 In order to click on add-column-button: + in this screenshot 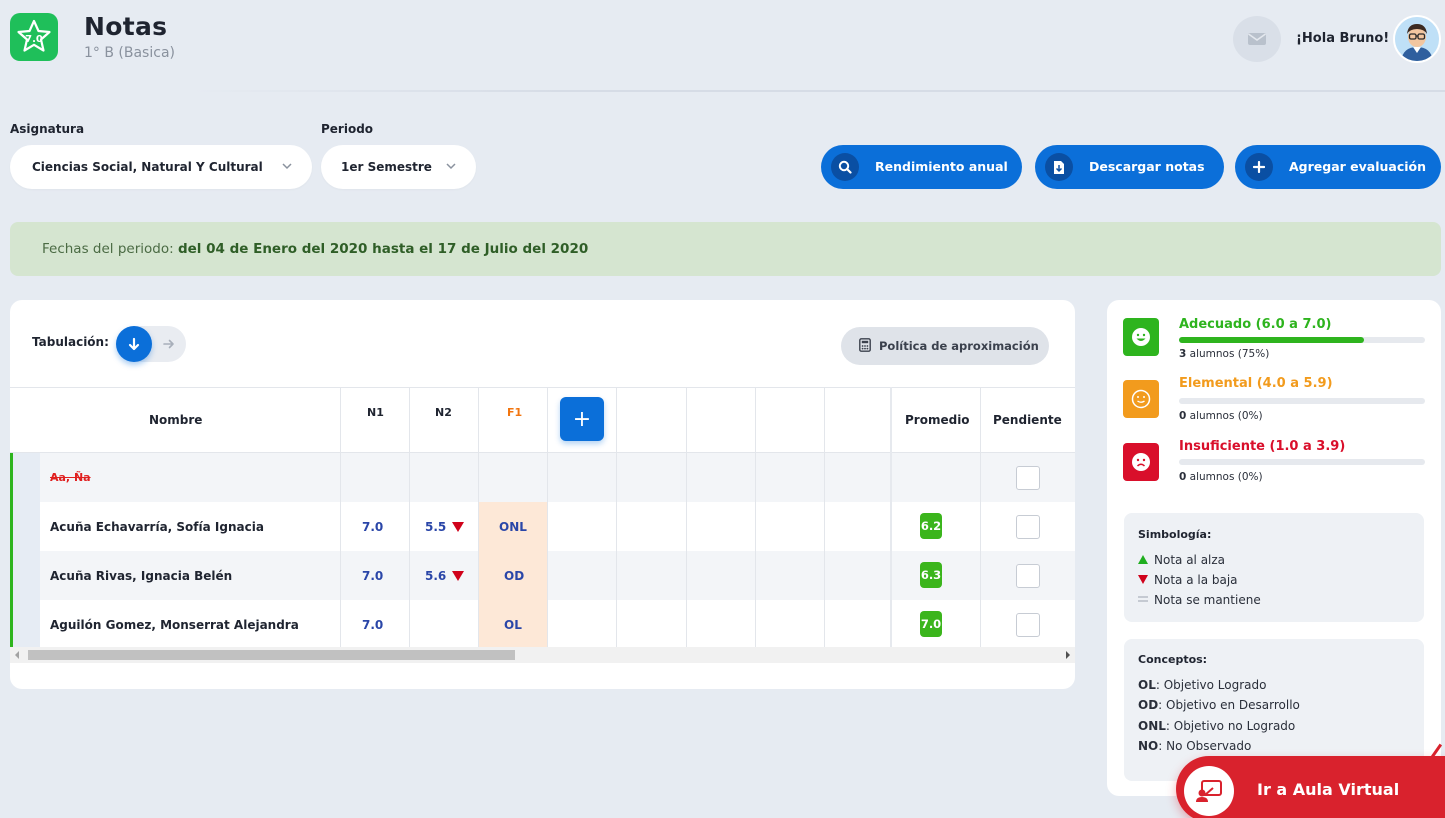, I will do `click(582, 419)`.